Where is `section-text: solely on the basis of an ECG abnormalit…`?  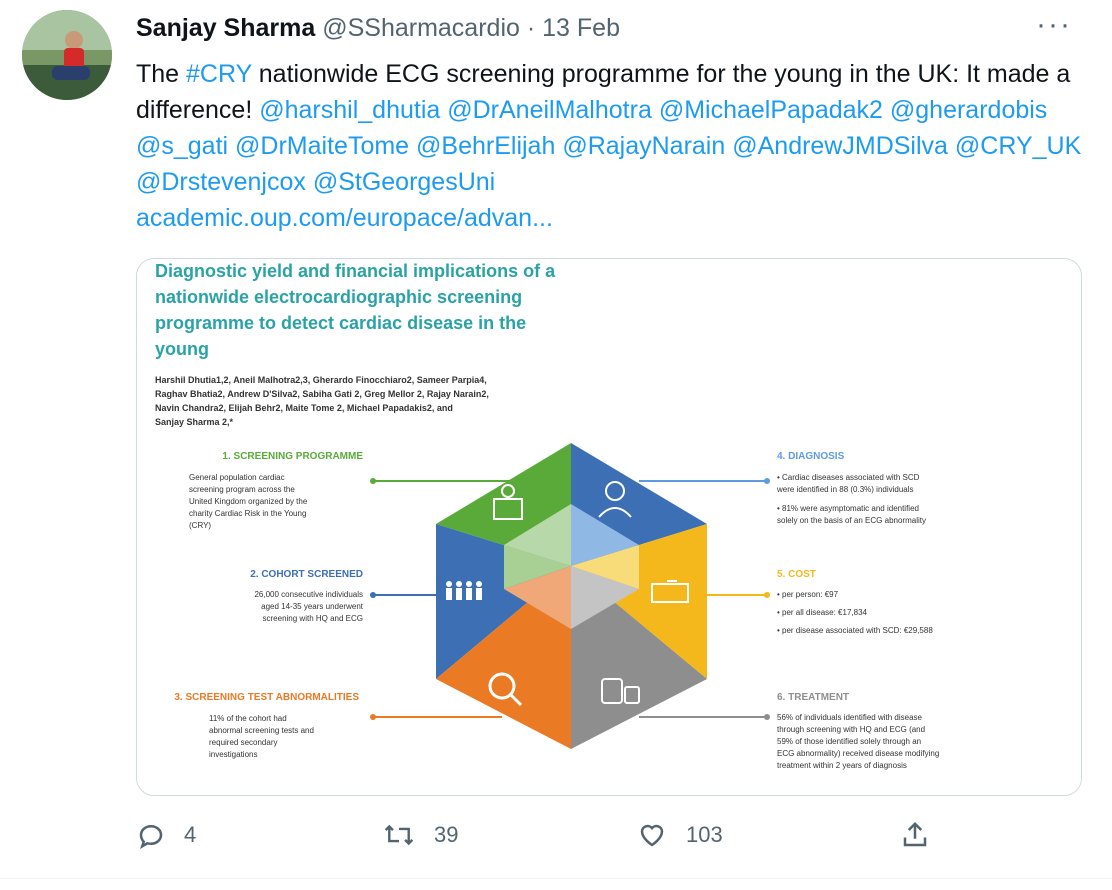 section-text: solely on the basis of an ECG abnormalit… is located at coordinates (851, 520).